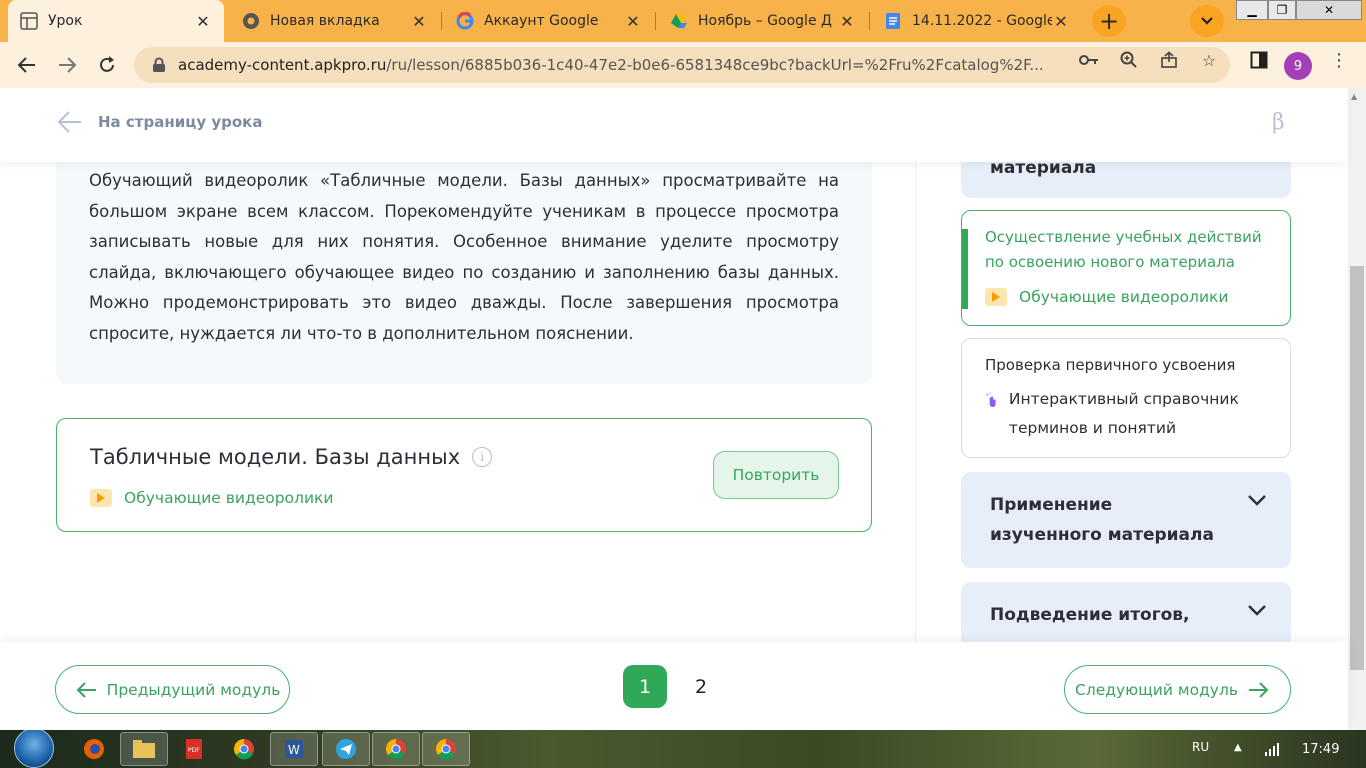  What do you see at coordinates (1329, 10) in the screenshot?
I see `close-window-button: ✕` at bounding box center [1329, 10].